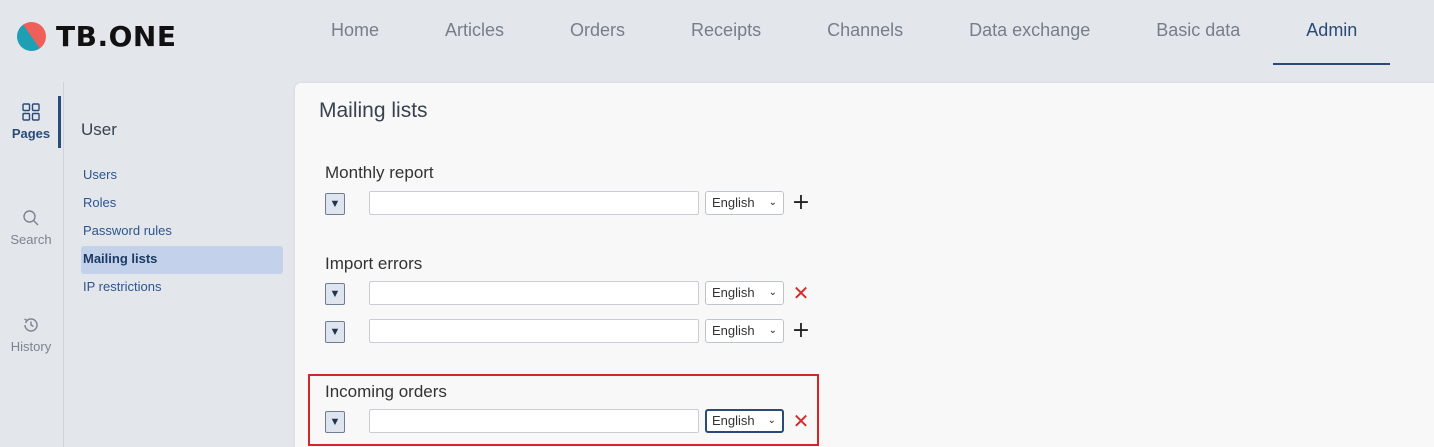 This screenshot has width=1434, height=447. I want to click on nav-data-exchange: Data exchange, so click(1029, 31).